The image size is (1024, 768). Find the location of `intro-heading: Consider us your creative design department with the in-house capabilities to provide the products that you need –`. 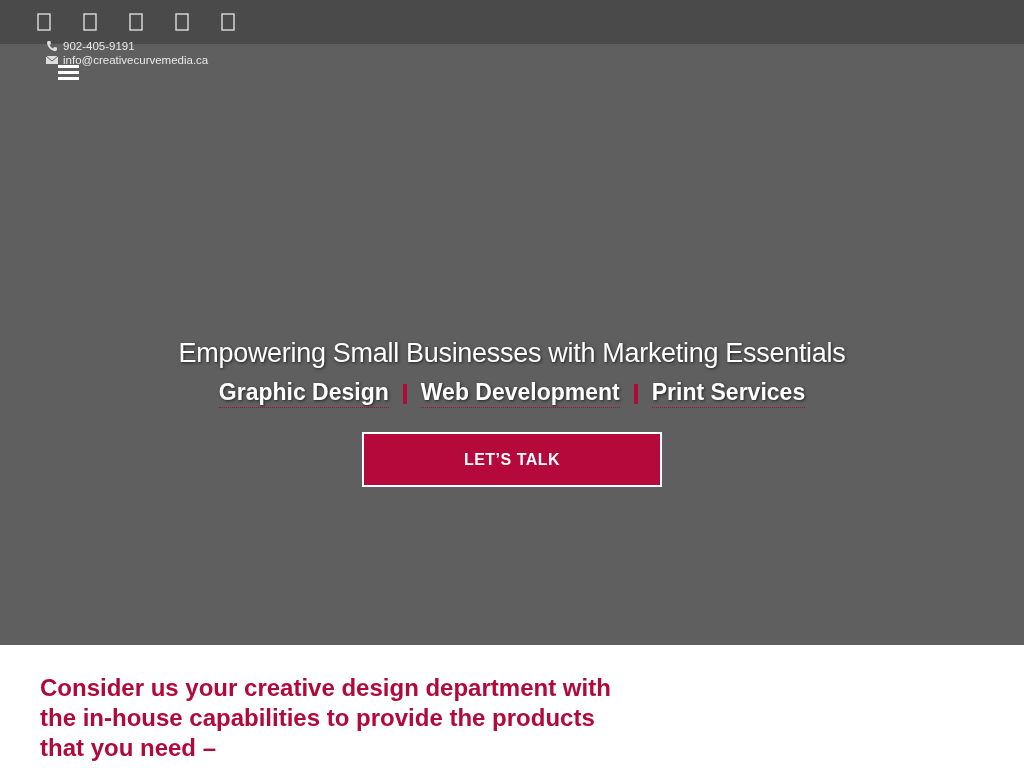

intro-heading: Consider us your creative design department with the in-house capabilities to provide the products that you need – is located at coordinates (326, 718).